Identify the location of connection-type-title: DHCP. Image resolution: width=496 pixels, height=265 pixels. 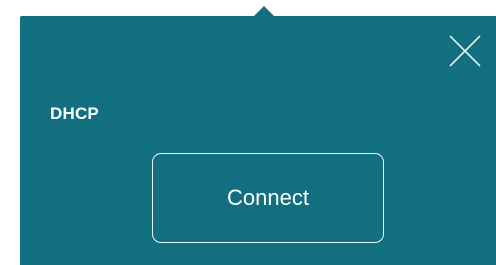
(74, 113).